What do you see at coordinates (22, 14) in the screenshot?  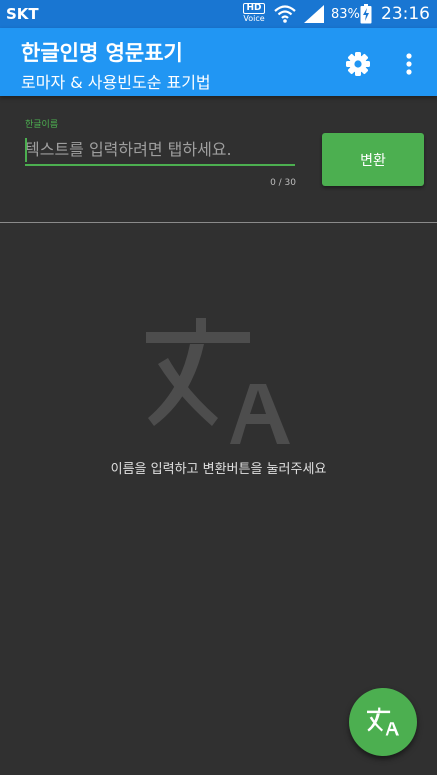 I see `carrier-label: SKT` at bounding box center [22, 14].